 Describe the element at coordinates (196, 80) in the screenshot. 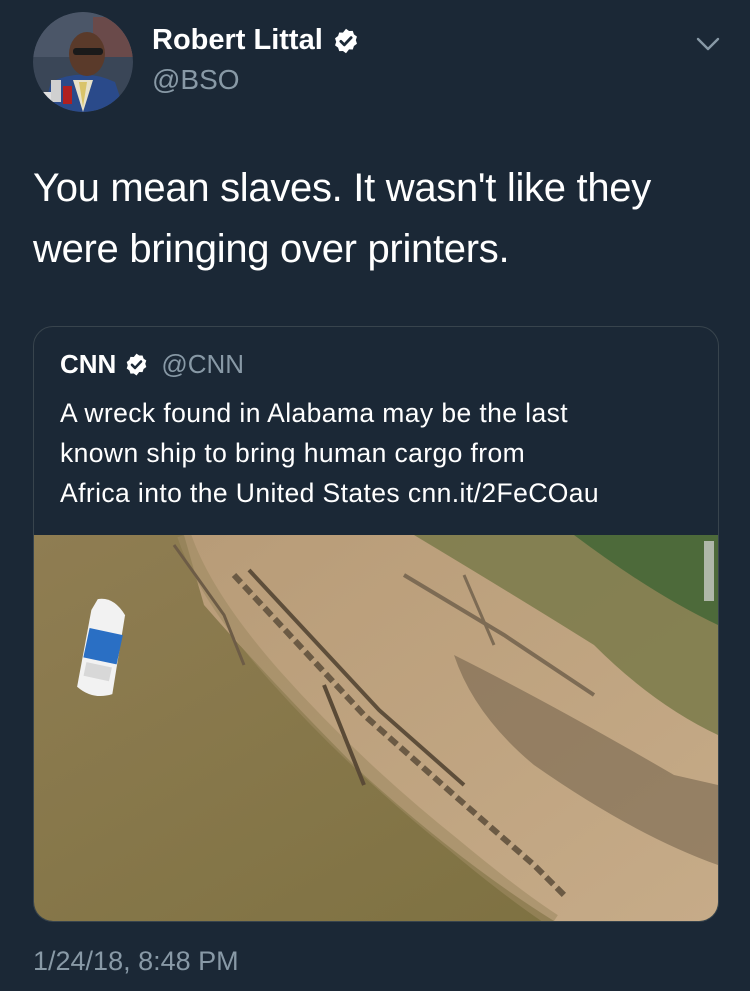

I see `author-handle: @BSO` at that location.